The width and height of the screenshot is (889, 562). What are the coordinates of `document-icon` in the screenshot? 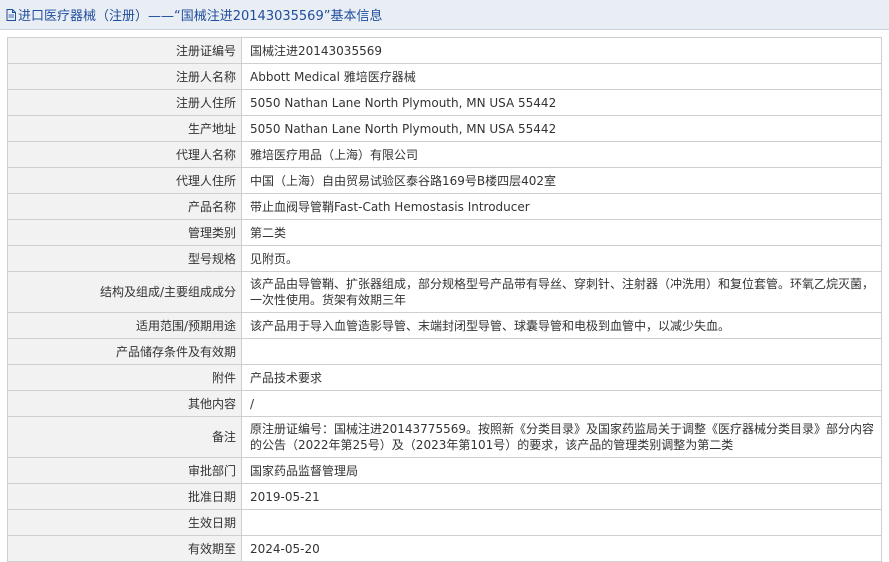 It's located at (11, 14).